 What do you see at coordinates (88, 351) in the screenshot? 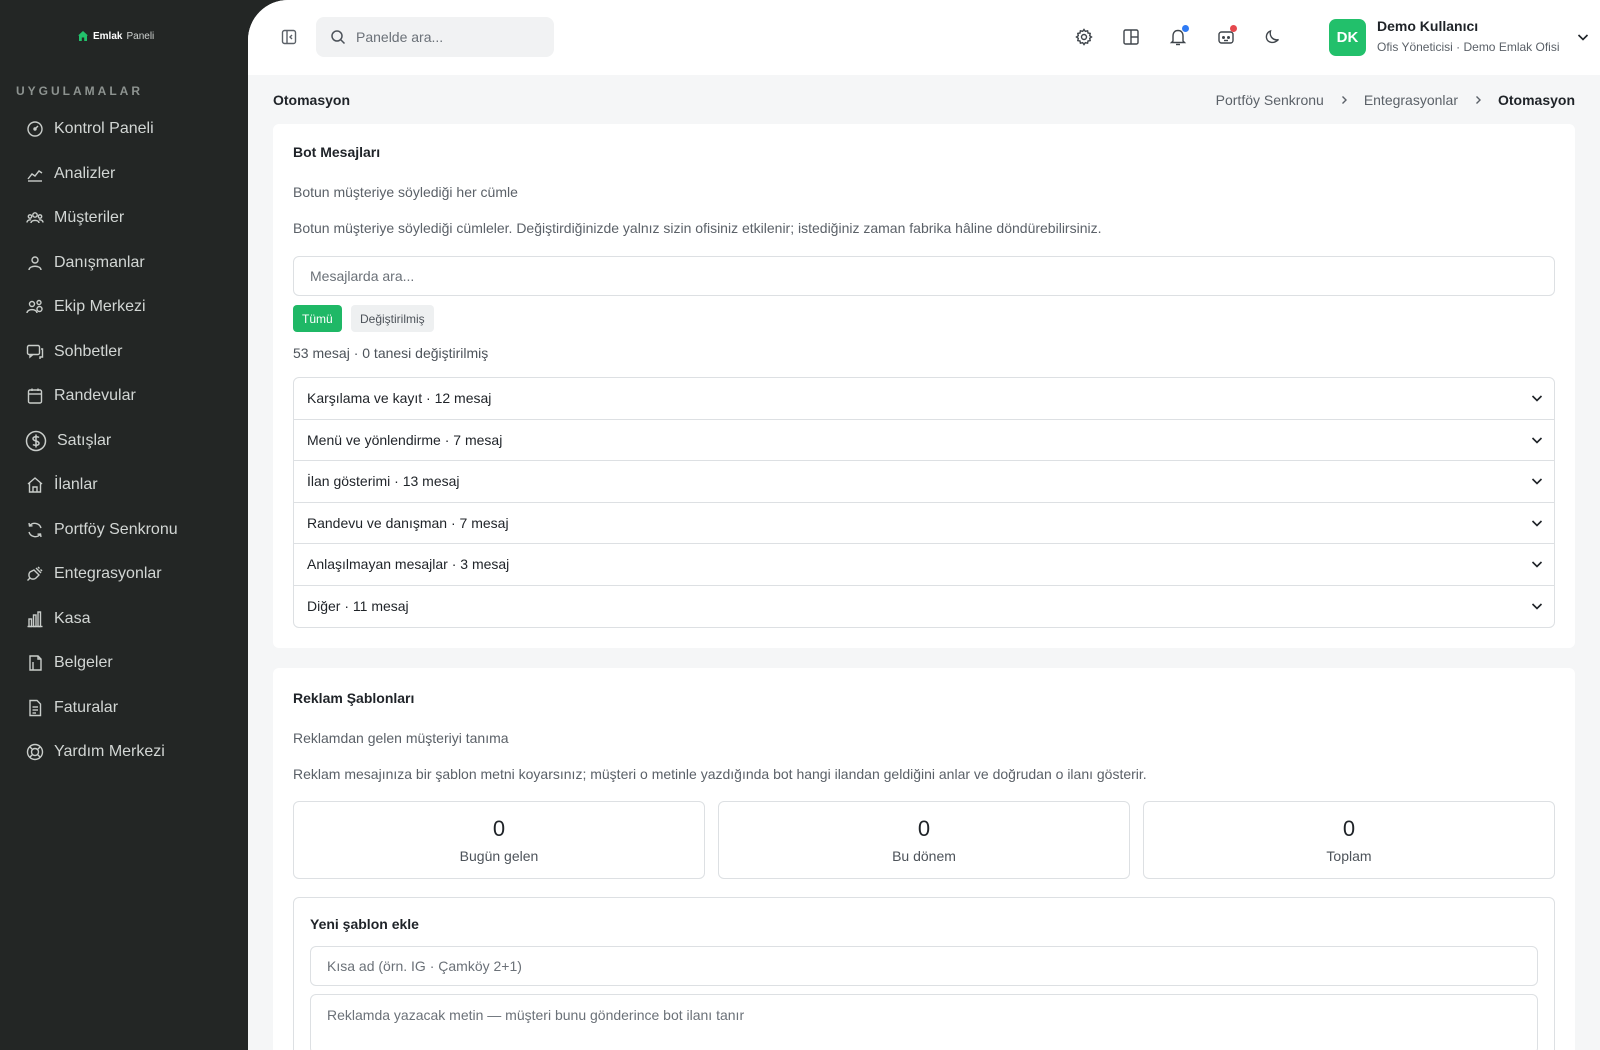
I see `sidebar-item-label: Sohbetler` at bounding box center [88, 351].